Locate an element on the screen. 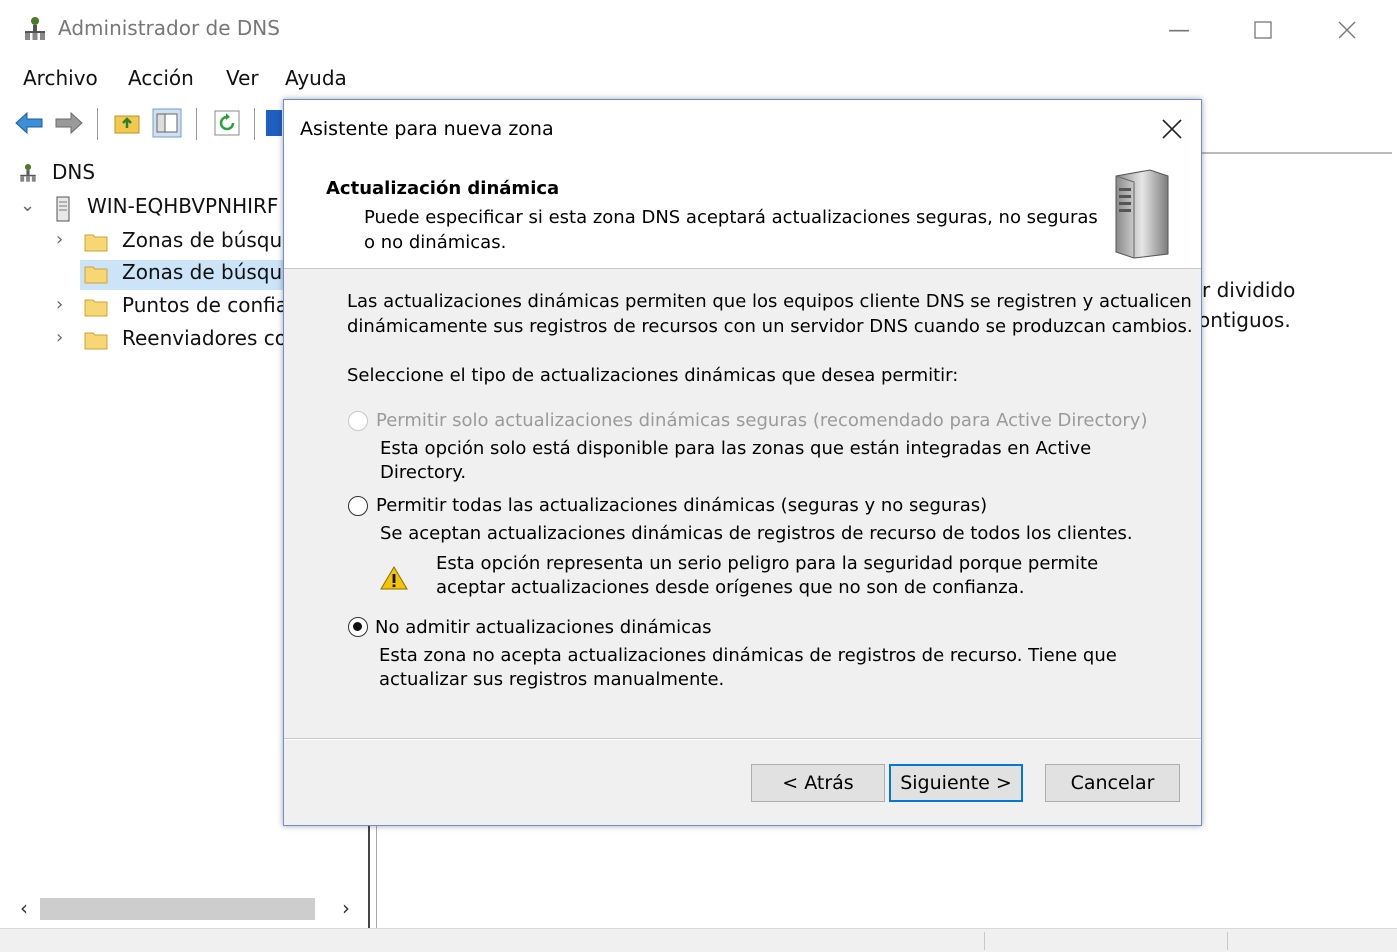  help-icon is located at coordinates (272, 123).